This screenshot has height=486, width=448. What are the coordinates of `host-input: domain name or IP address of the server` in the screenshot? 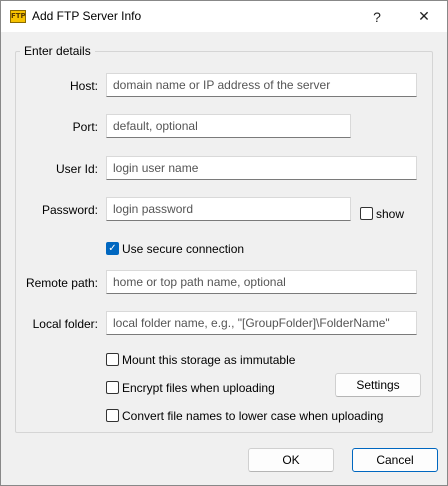 It's located at (261, 85).